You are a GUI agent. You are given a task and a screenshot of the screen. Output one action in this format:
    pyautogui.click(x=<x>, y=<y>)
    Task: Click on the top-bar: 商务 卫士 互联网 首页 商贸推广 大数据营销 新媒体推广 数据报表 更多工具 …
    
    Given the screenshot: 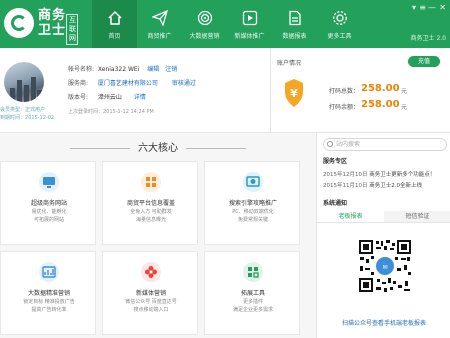 What is the action you would take?
    pyautogui.click(x=225, y=24)
    